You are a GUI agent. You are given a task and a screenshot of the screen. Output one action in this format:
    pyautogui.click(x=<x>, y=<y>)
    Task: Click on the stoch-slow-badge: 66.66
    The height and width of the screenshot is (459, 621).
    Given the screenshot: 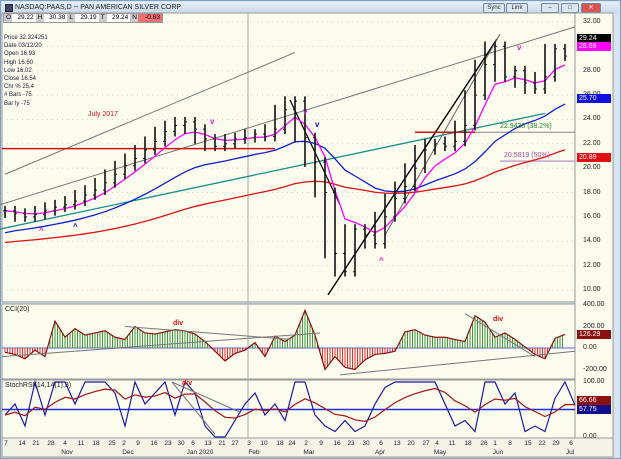 What is the action you would take?
    pyautogui.click(x=594, y=400)
    